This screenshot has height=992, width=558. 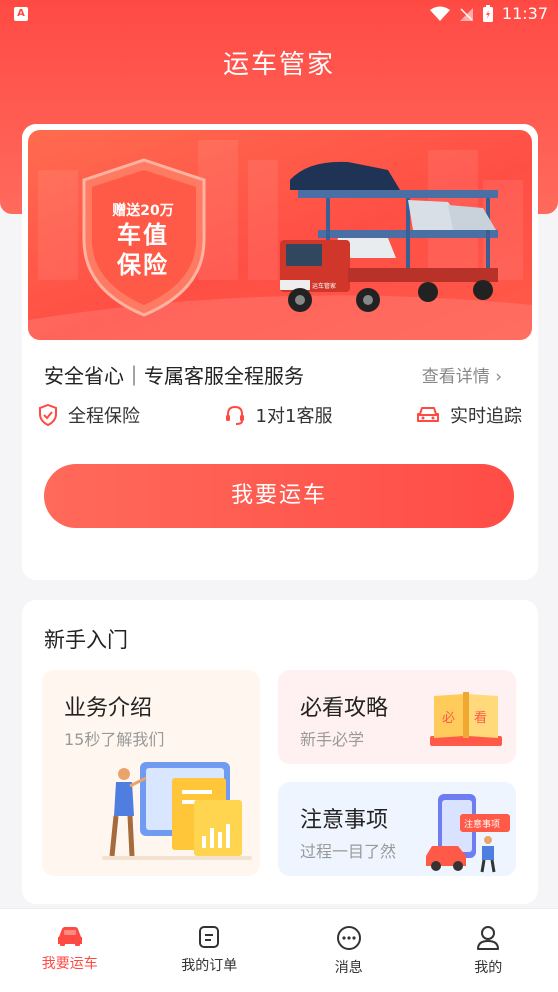 I want to click on page-title: 运车管家, so click(x=278, y=65).